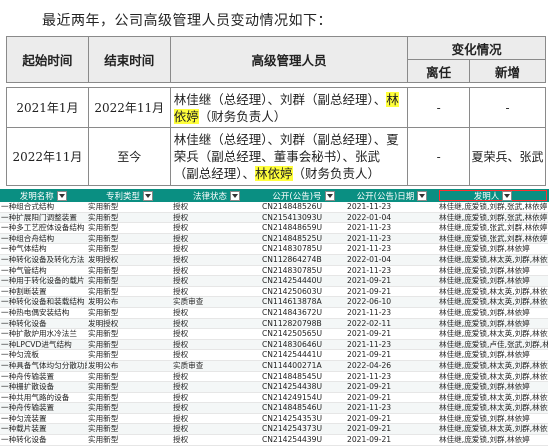 This screenshot has height=446, width=558. What do you see at coordinates (303, 313) in the screenshot?
I see `table-cell: CN214843672U` at bounding box center [303, 313].